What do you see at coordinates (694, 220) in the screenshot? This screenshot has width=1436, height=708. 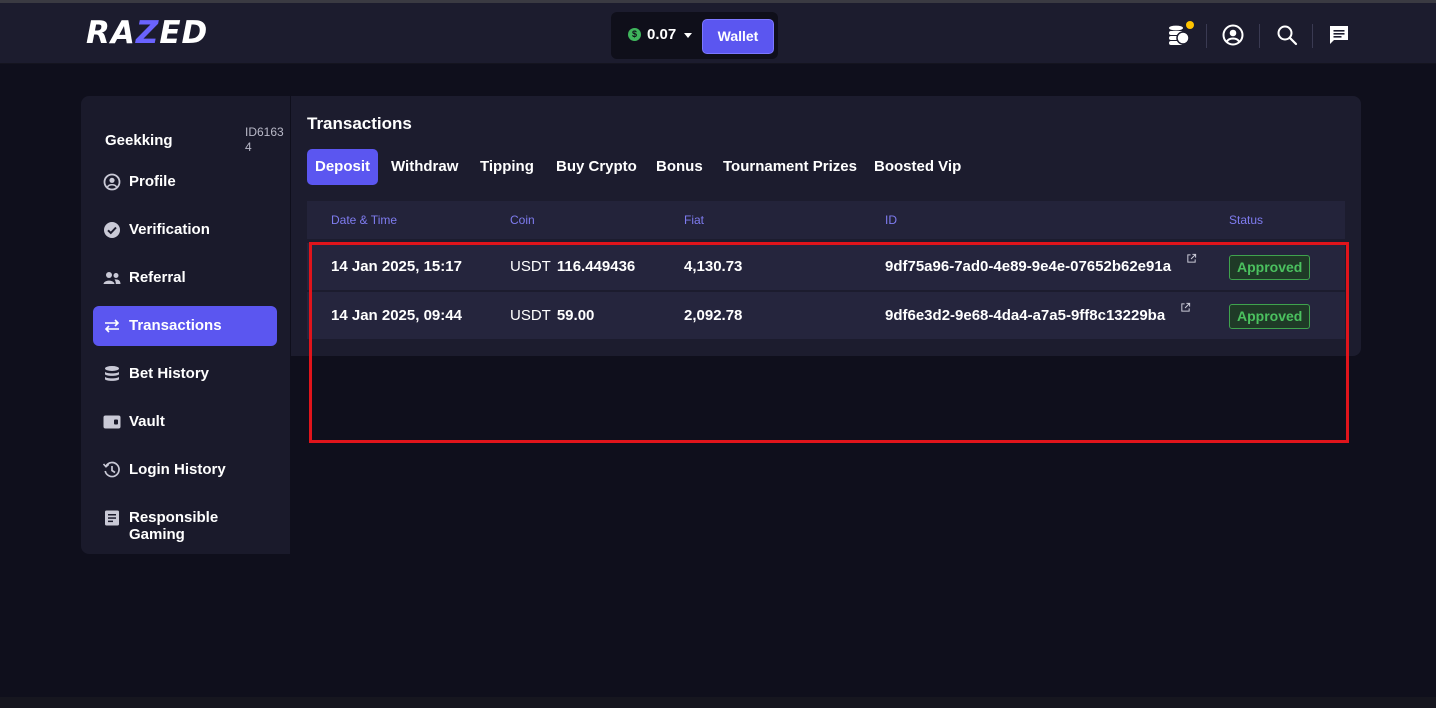 I see `column-header-fiat: Fiat` at bounding box center [694, 220].